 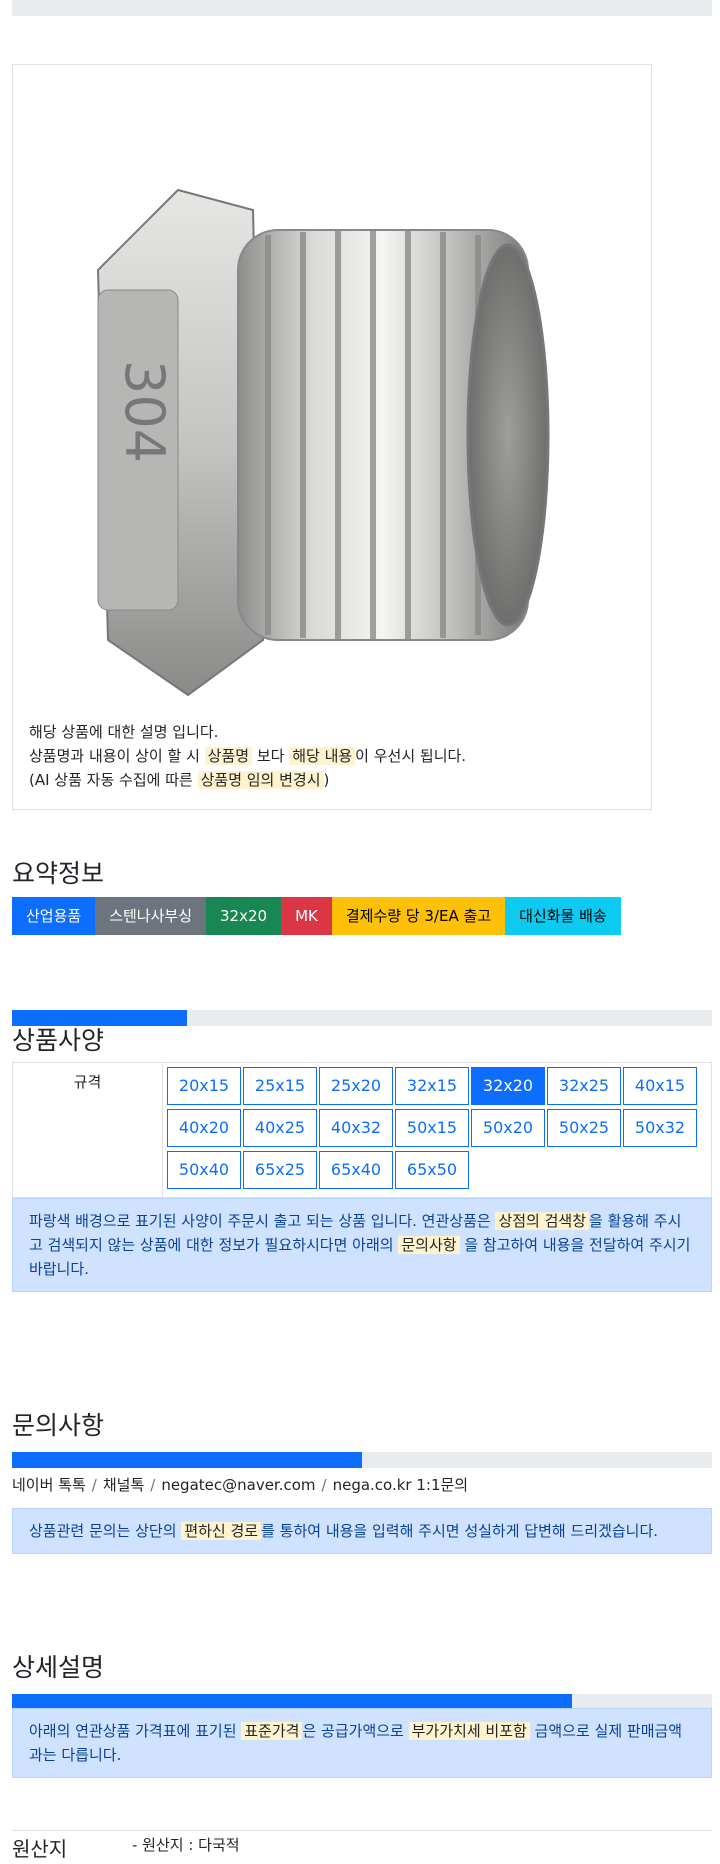 What do you see at coordinates (99, 1018) in the screenshot?
I see `spec-progress-fill` at bounding box center [99, 1018].